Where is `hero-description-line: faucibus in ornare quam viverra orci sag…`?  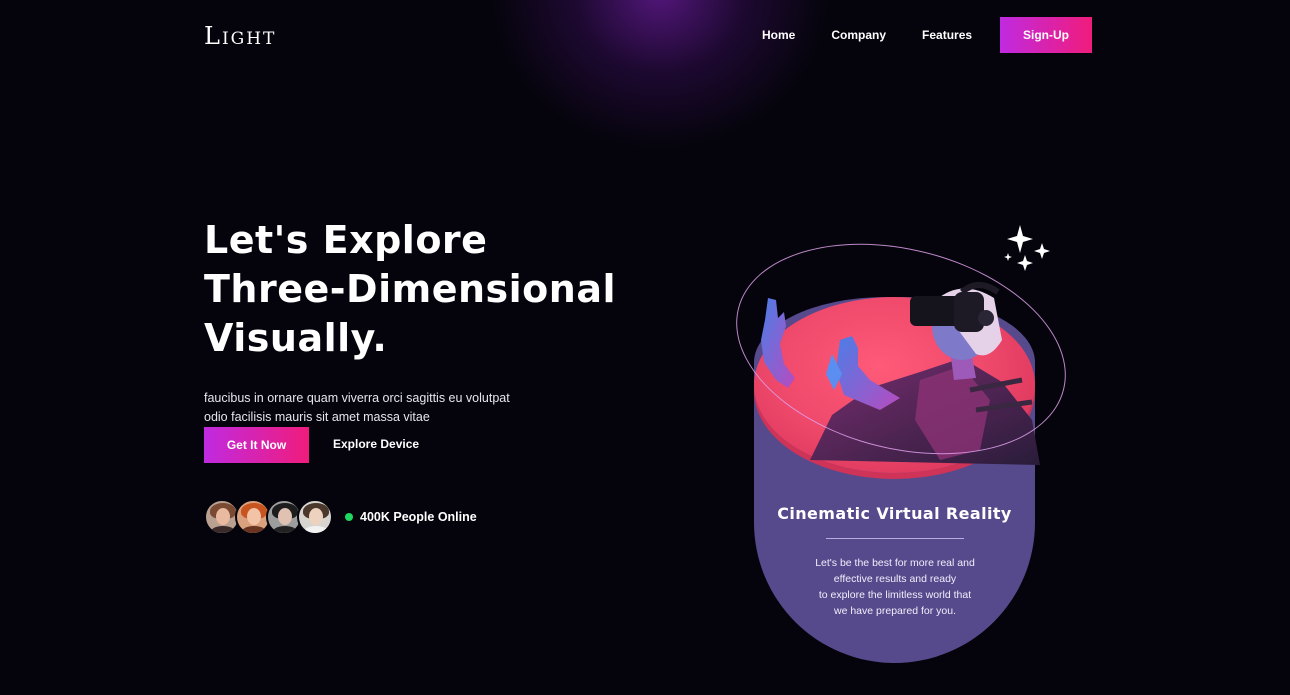
hero-description-line: faucibus in ornare quam viverra orci sag… is located at coordinates (357, 398).